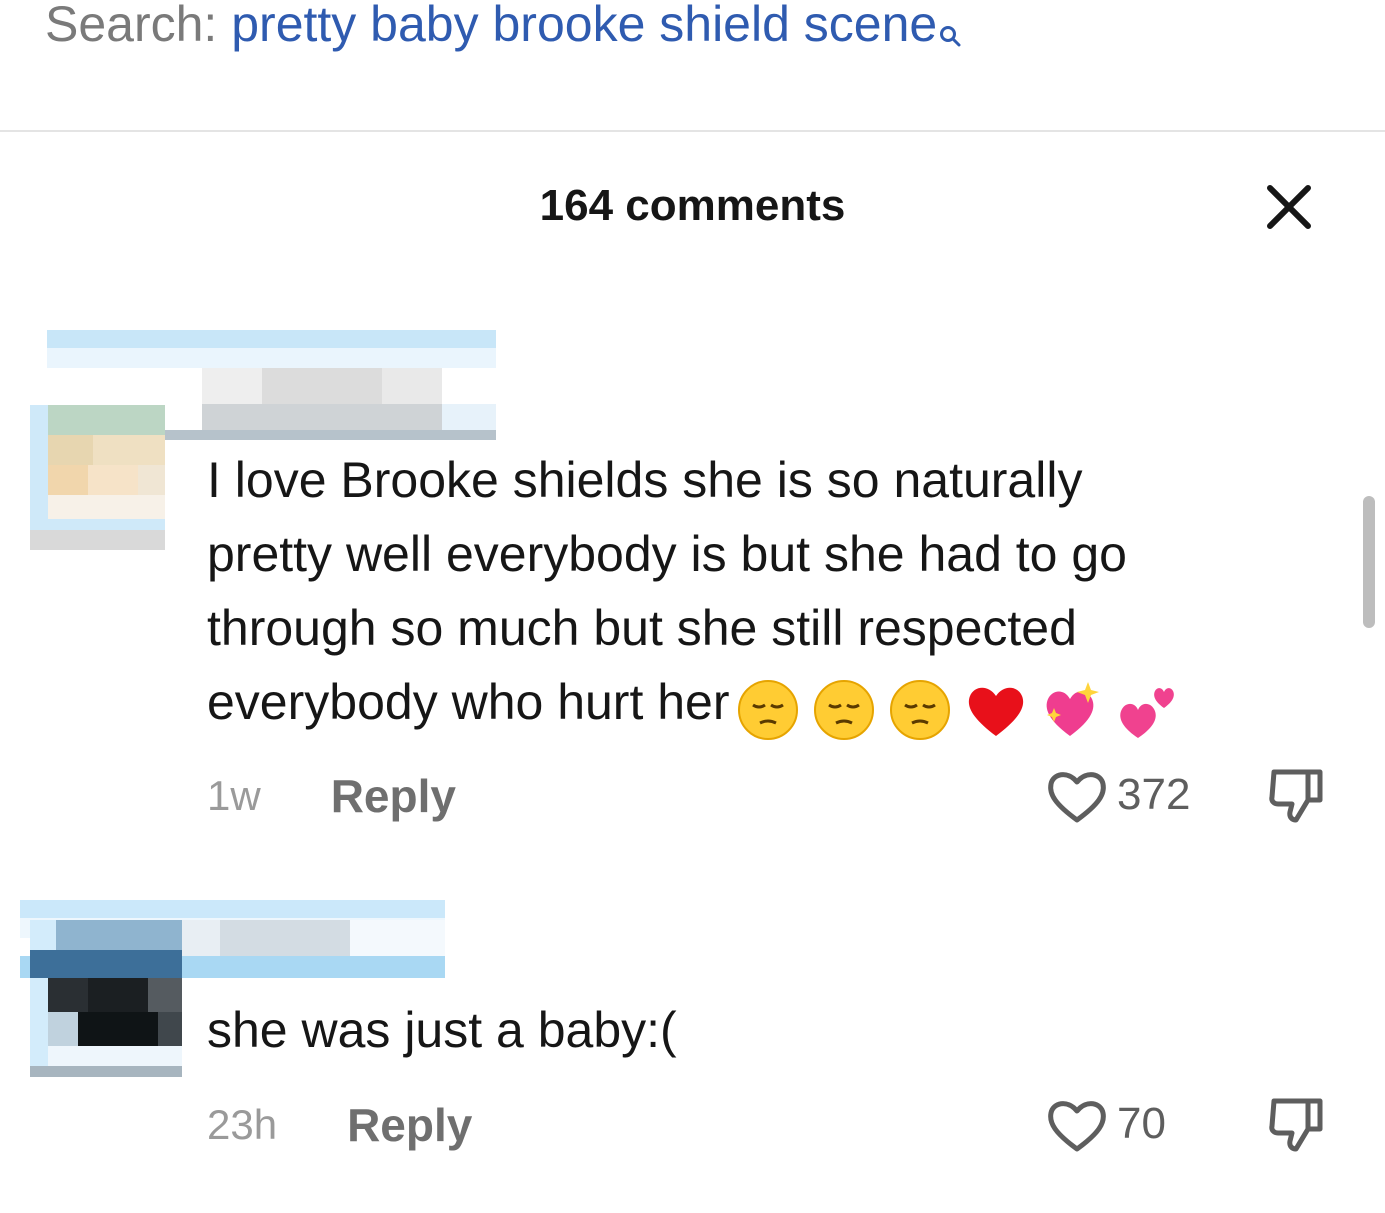  Describe the element at coordinates (1369, 562) in the screenshot. I see `scrollbar` at that location.